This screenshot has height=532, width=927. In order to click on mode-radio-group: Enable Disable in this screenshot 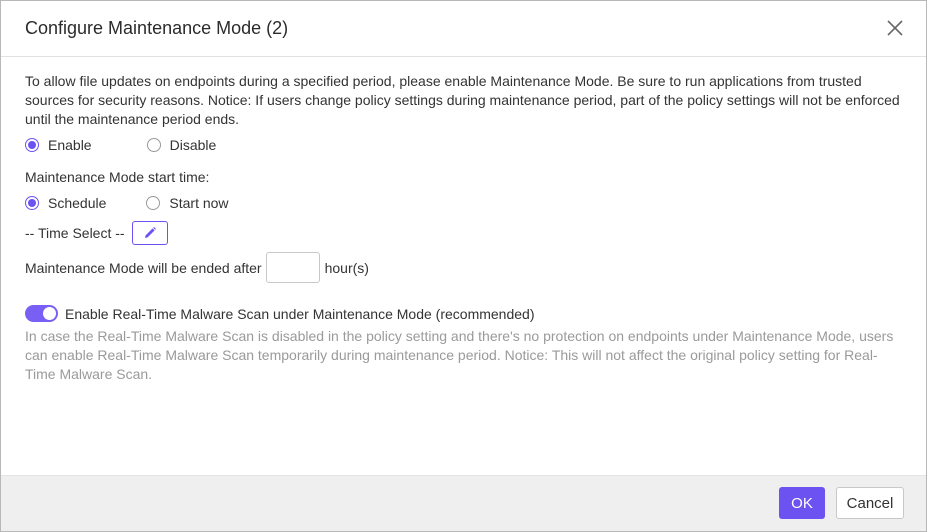, I will do `click(465, 145)`.